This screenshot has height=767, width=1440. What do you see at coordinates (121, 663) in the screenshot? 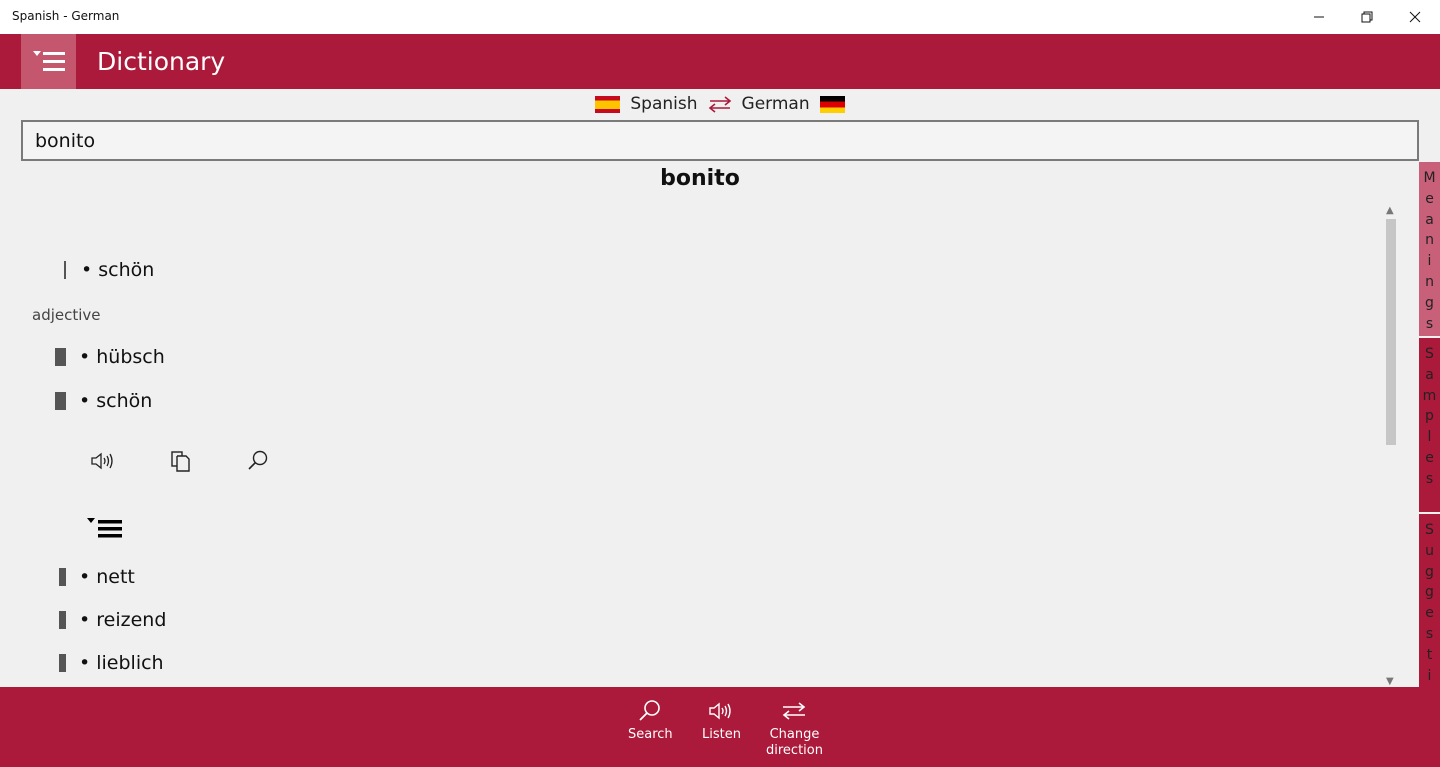
I see `translation-text: • lieblich` at bounding box center [121, 663].